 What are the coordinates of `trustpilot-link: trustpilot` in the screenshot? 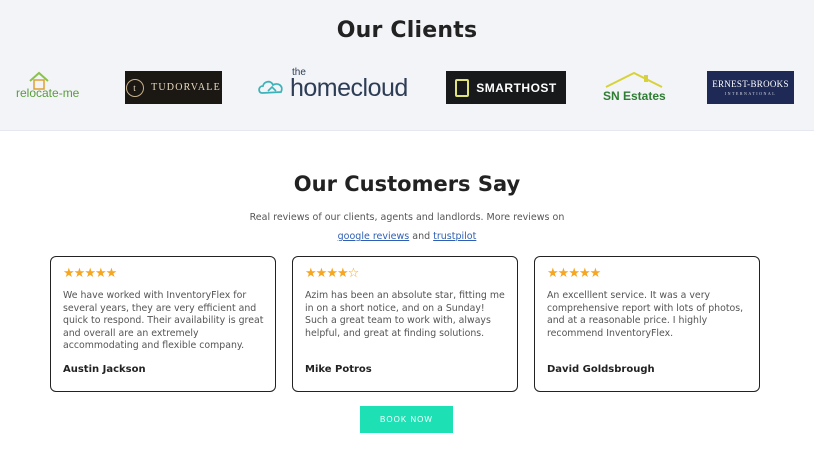 It's located at (454, 236).